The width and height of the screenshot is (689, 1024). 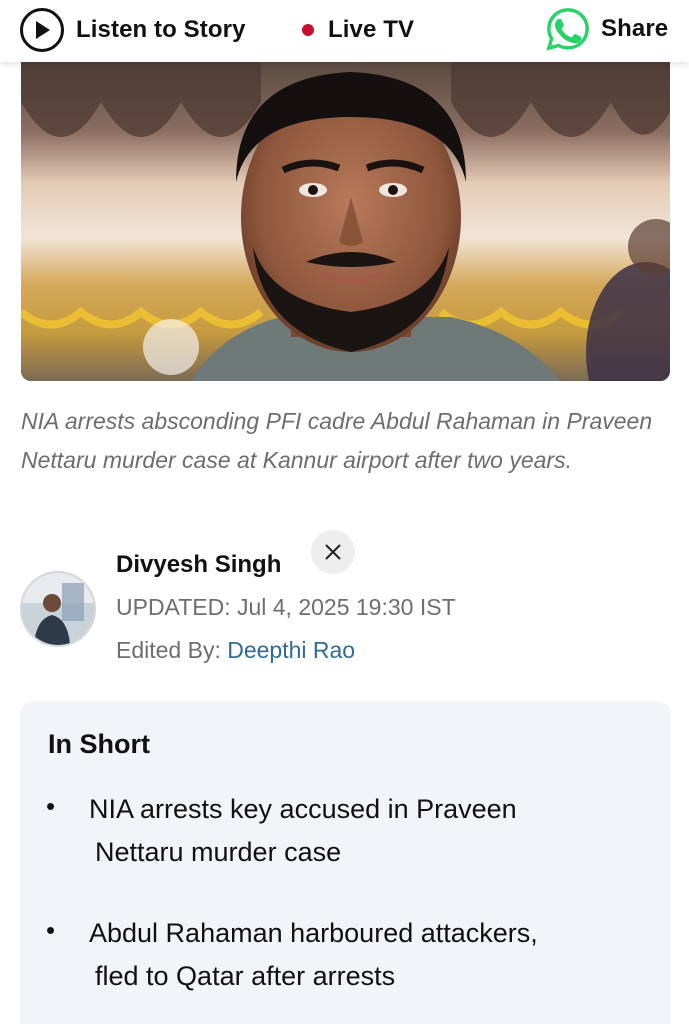 What do you see at coordinates (567, 29) in the screenshot?
I see `whatsapp-icon` at bounding box center [567, 29].